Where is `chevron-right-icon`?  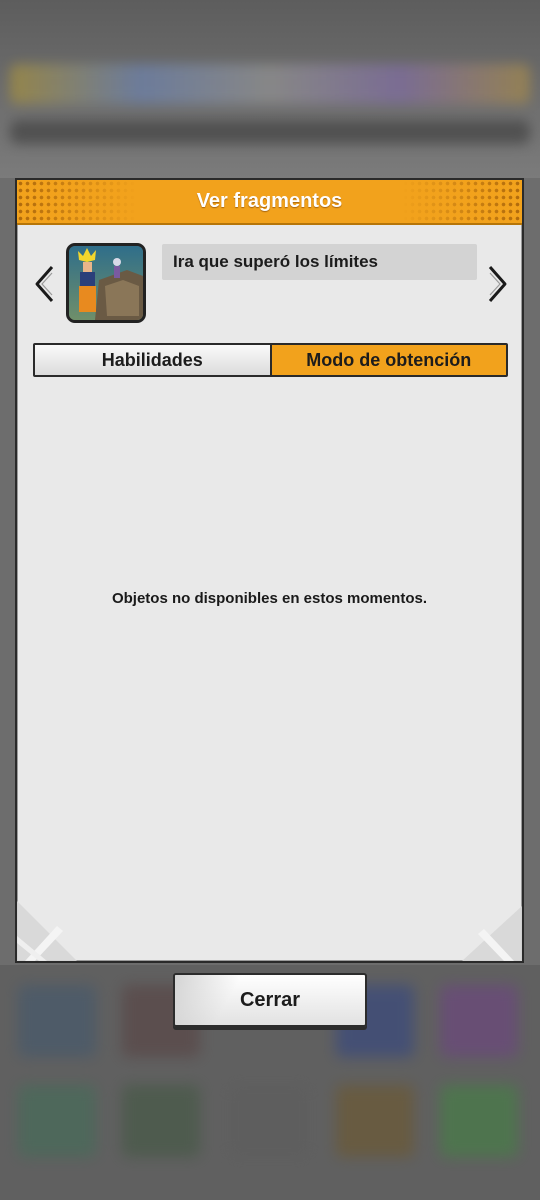
chevron-right-icon is located at coordinates (497, 284).